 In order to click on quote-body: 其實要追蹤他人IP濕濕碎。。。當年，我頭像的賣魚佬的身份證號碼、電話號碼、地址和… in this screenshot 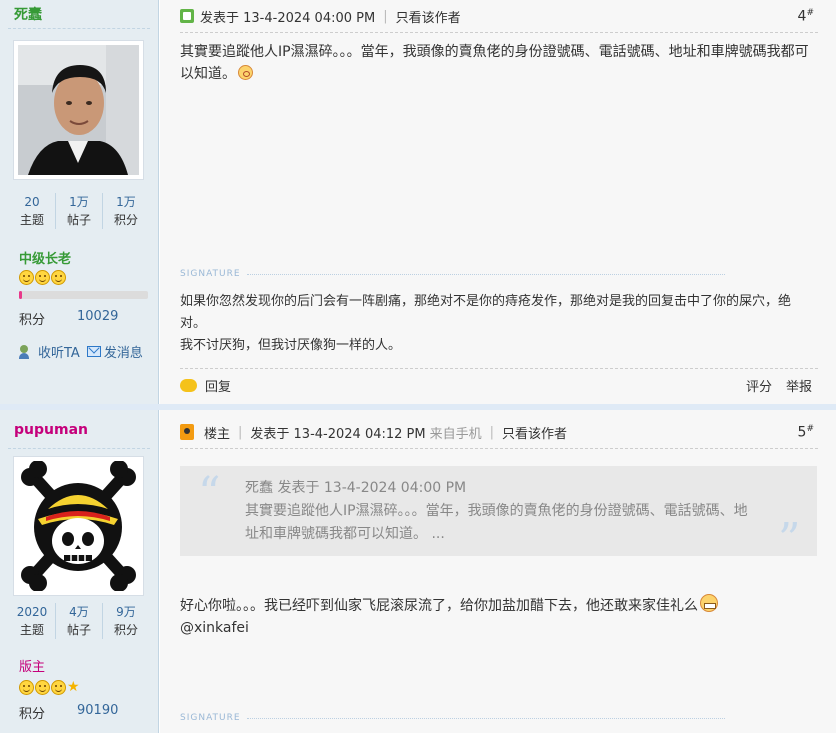, I will do `click(496, 522)`.